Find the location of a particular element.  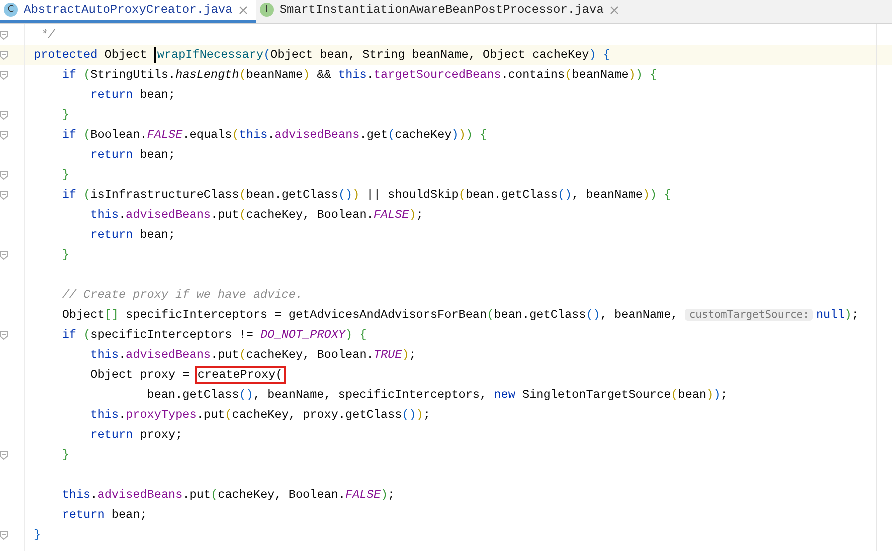

code-token: cacheKey is located at coordinates (423, 135).